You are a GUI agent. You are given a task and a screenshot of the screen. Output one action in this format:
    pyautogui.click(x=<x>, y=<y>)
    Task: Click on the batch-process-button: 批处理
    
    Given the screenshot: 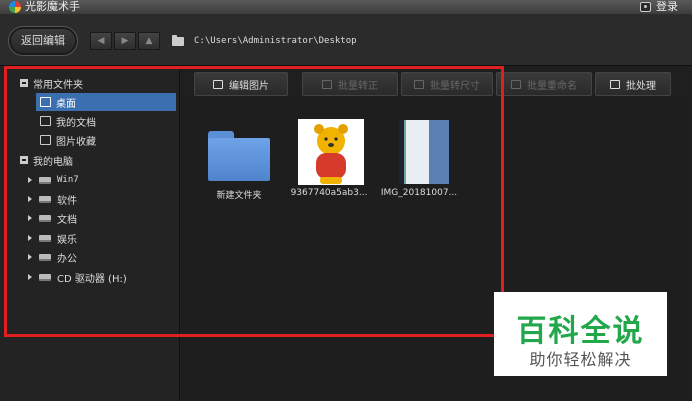 What is the action you would take?
    pyautogui.click(x=633, y=84)
    